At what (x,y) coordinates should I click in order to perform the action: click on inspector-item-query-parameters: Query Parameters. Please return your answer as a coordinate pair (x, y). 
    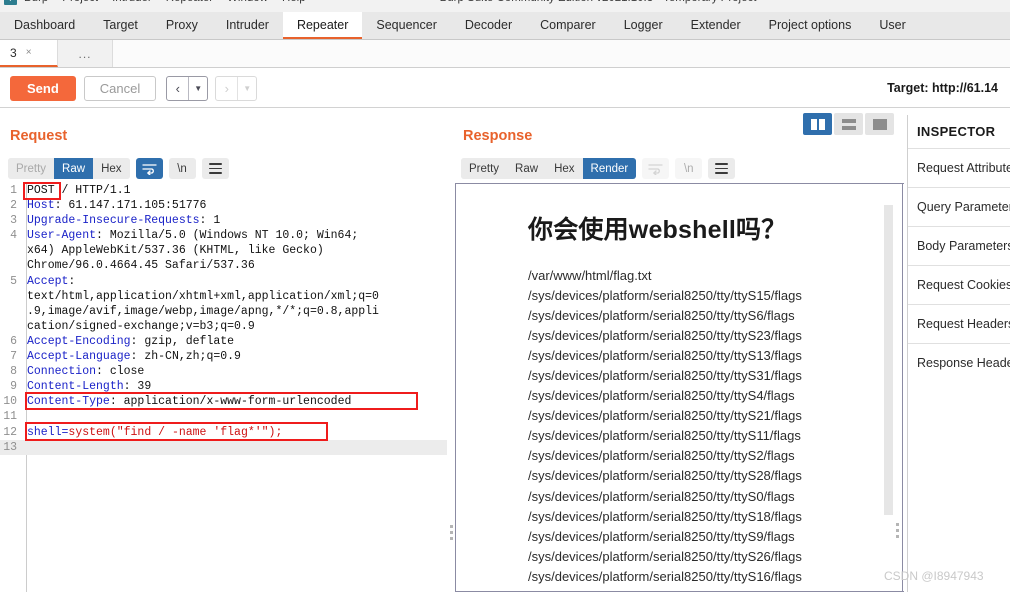
    Looking at the image, I should click on (959, 206).